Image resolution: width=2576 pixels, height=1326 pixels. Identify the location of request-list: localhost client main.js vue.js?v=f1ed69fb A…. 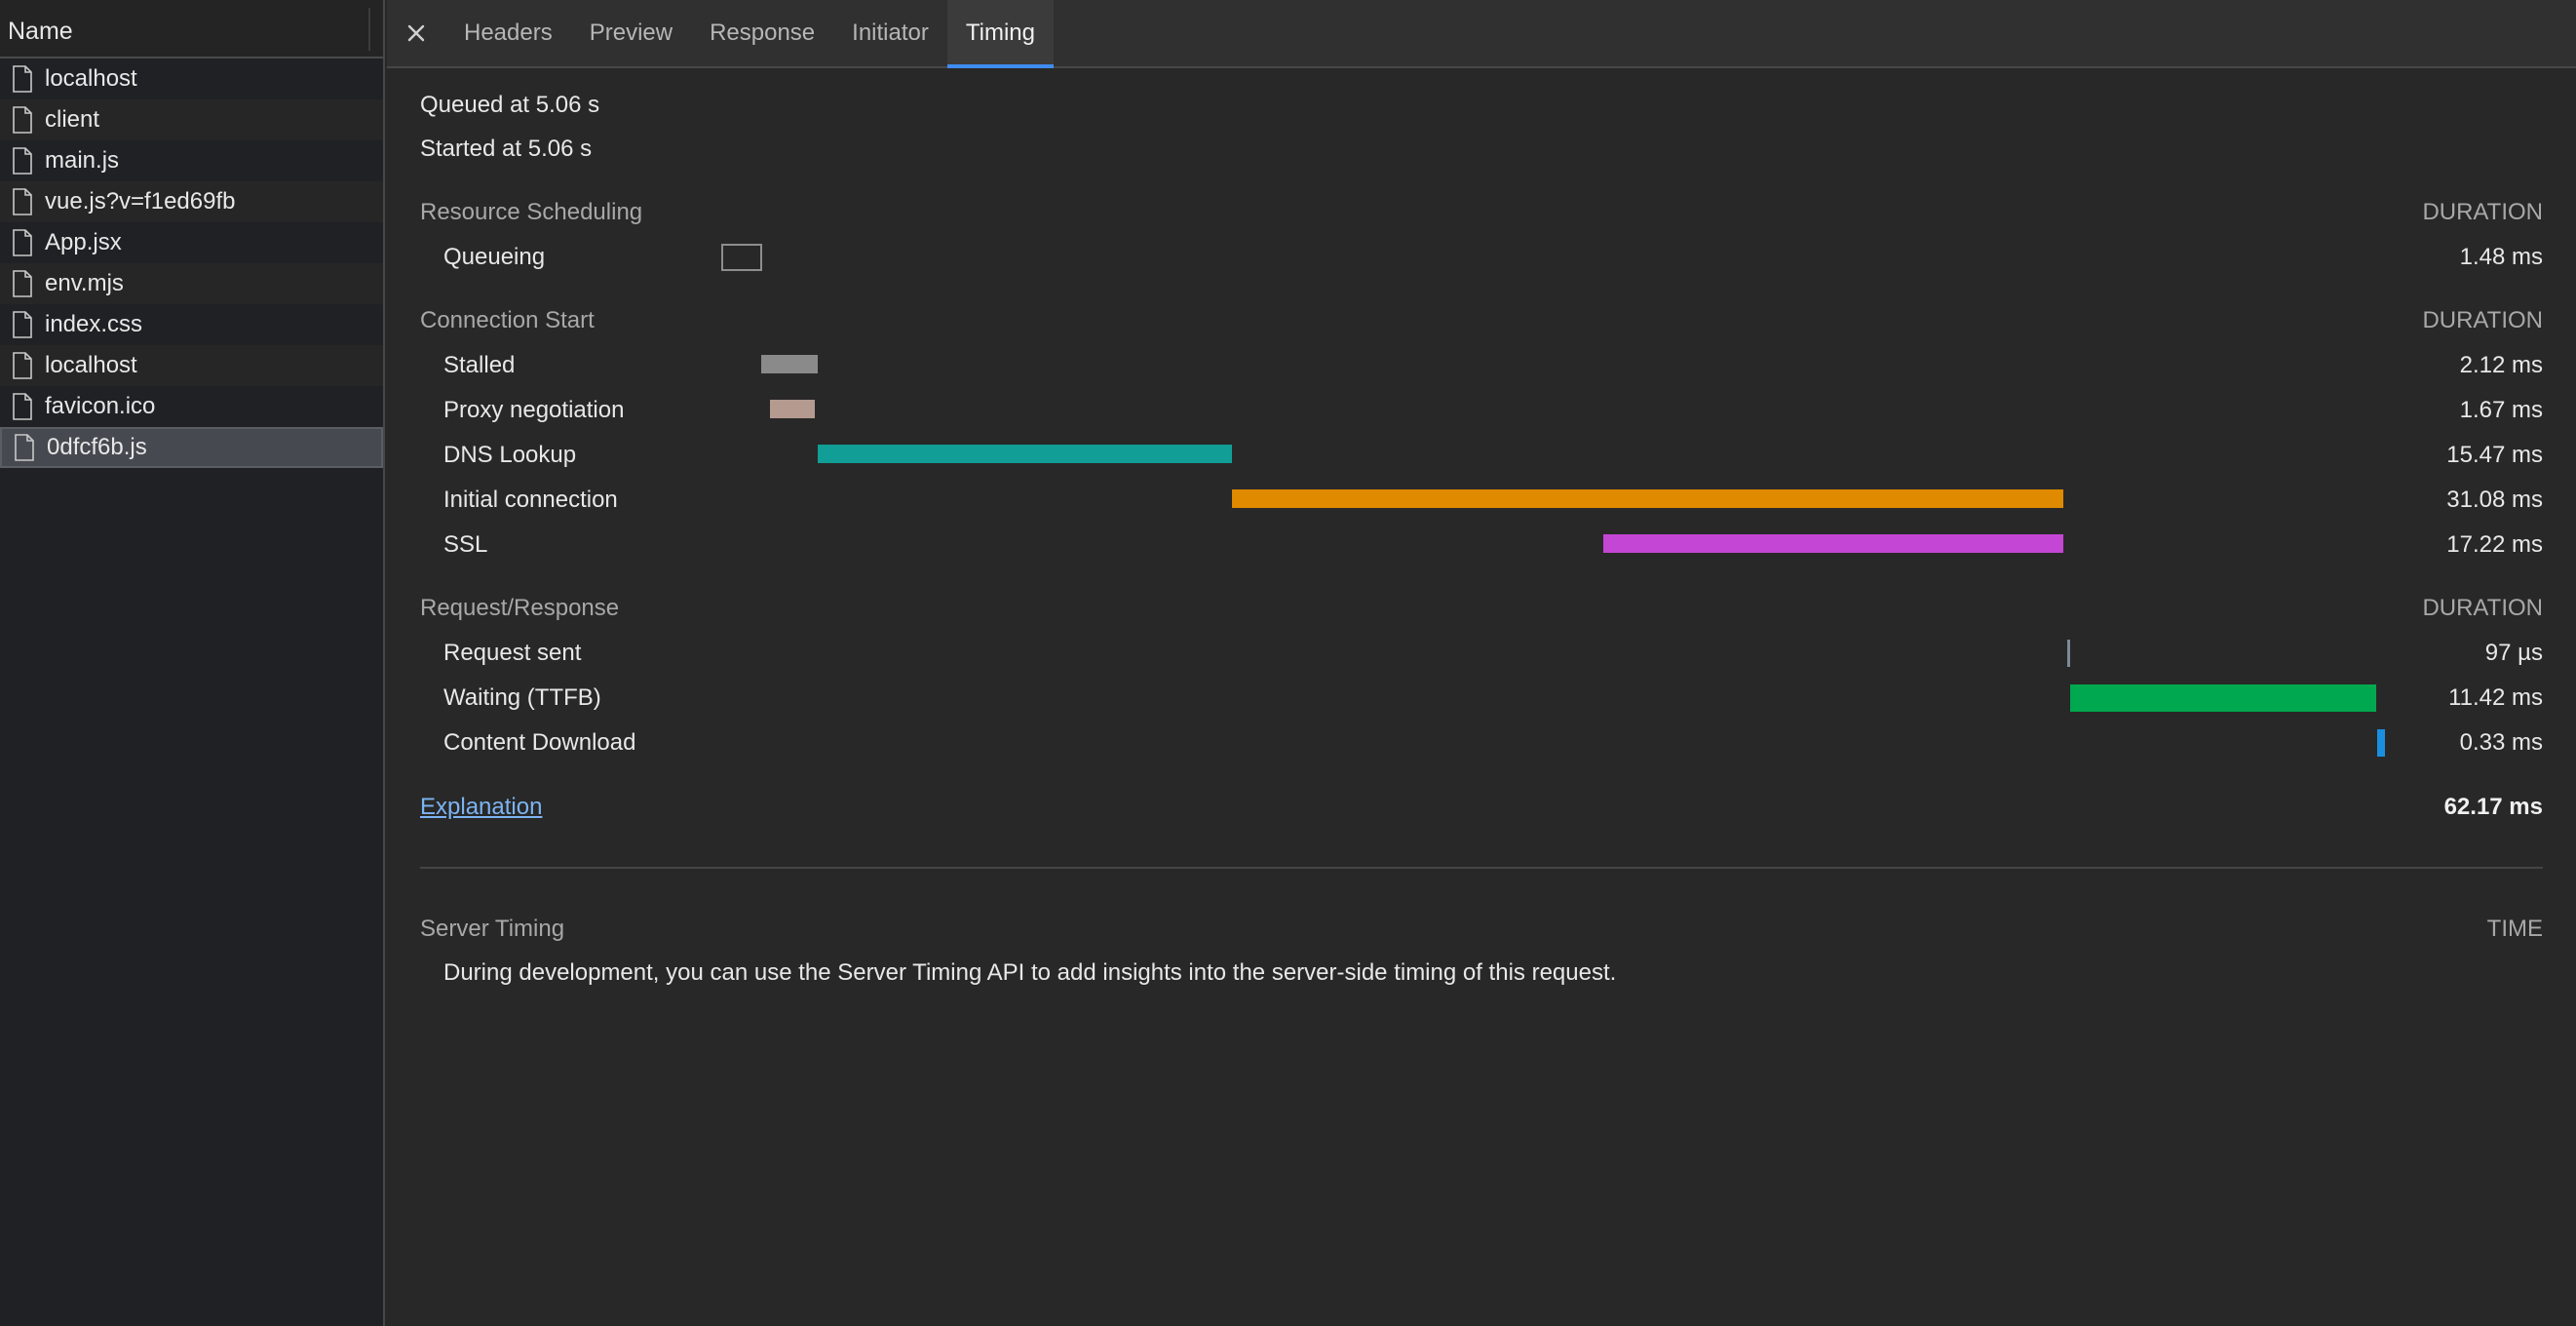
(191, 263).